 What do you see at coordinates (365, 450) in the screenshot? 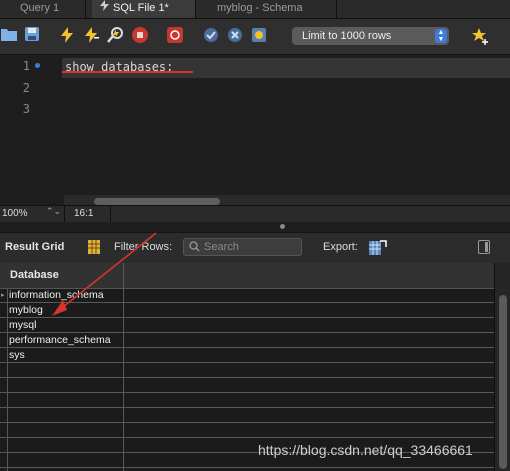
I see `watermark: https://blog.csdn.net/qq_33466661` at bounding box center [365, 450].